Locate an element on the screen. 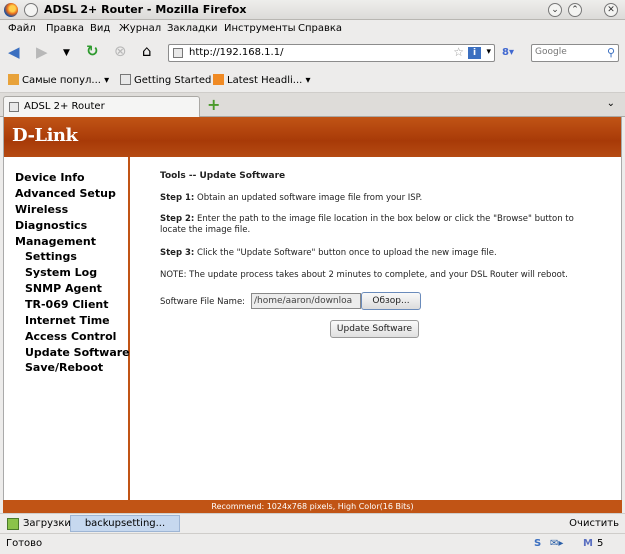 The height and width of the screenshot is (554, 625). downloads-label: Загрузки is located at coordinates (47, 523).